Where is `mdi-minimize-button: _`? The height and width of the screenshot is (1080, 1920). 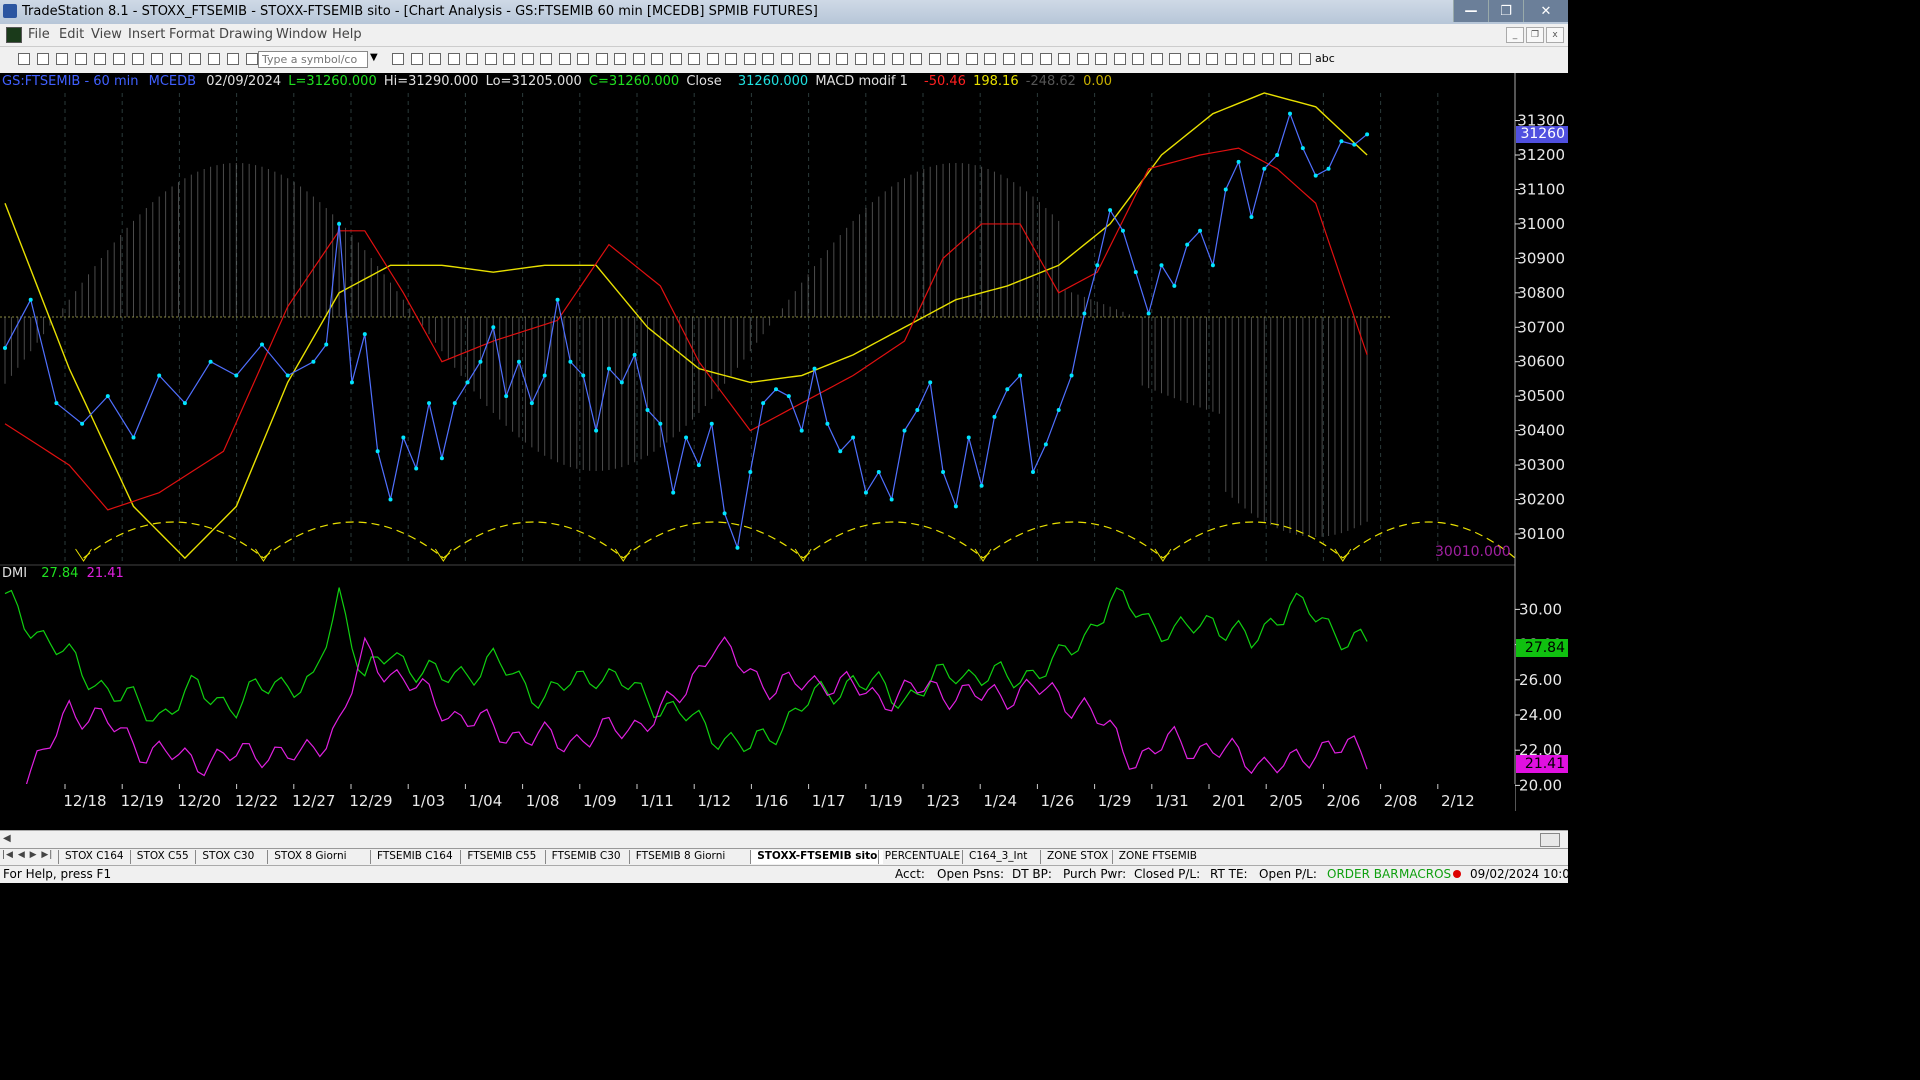
mdi-minimize-button: _ is located at coordinates (1515, 35).